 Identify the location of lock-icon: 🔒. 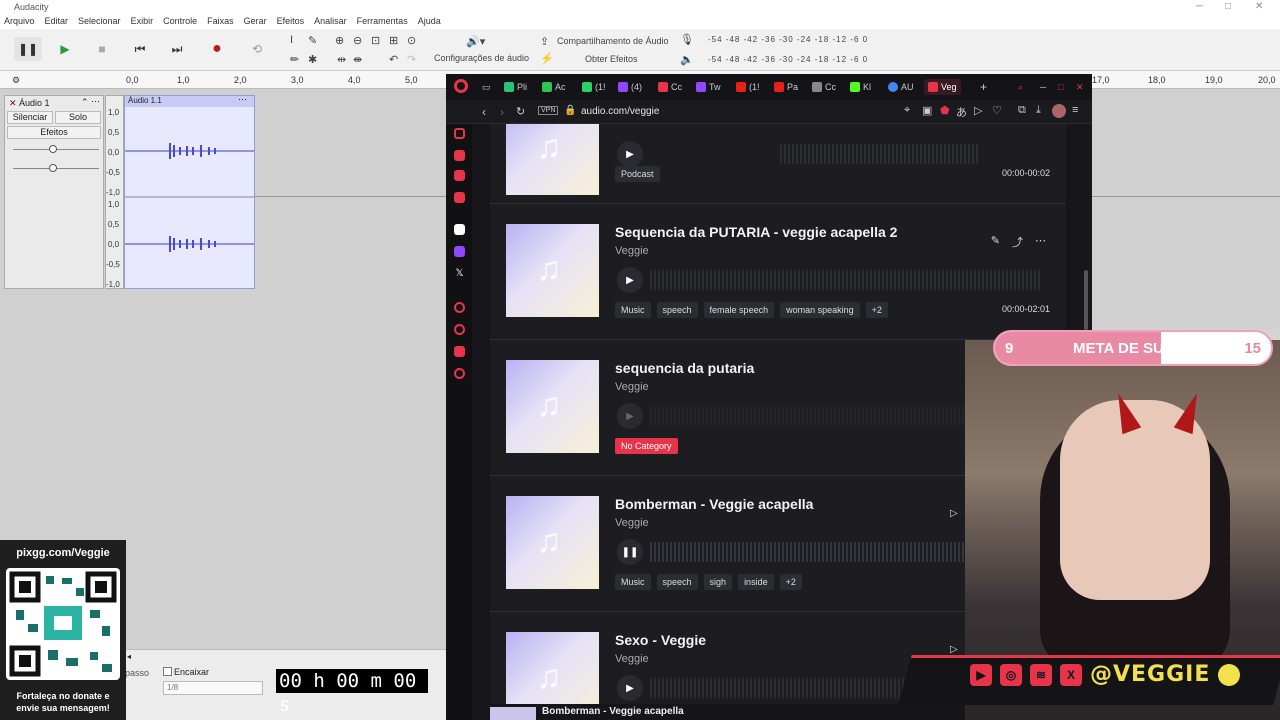
(570, 110).